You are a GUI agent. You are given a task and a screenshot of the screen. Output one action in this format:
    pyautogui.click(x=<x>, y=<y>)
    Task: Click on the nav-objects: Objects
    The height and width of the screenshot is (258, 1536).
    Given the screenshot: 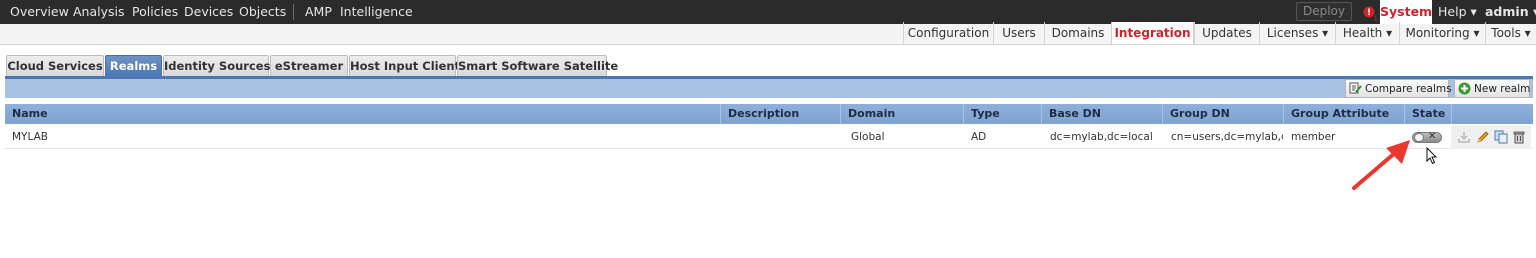 What is the action you would take?
    pyautogui.click(x=262, y=12)
    